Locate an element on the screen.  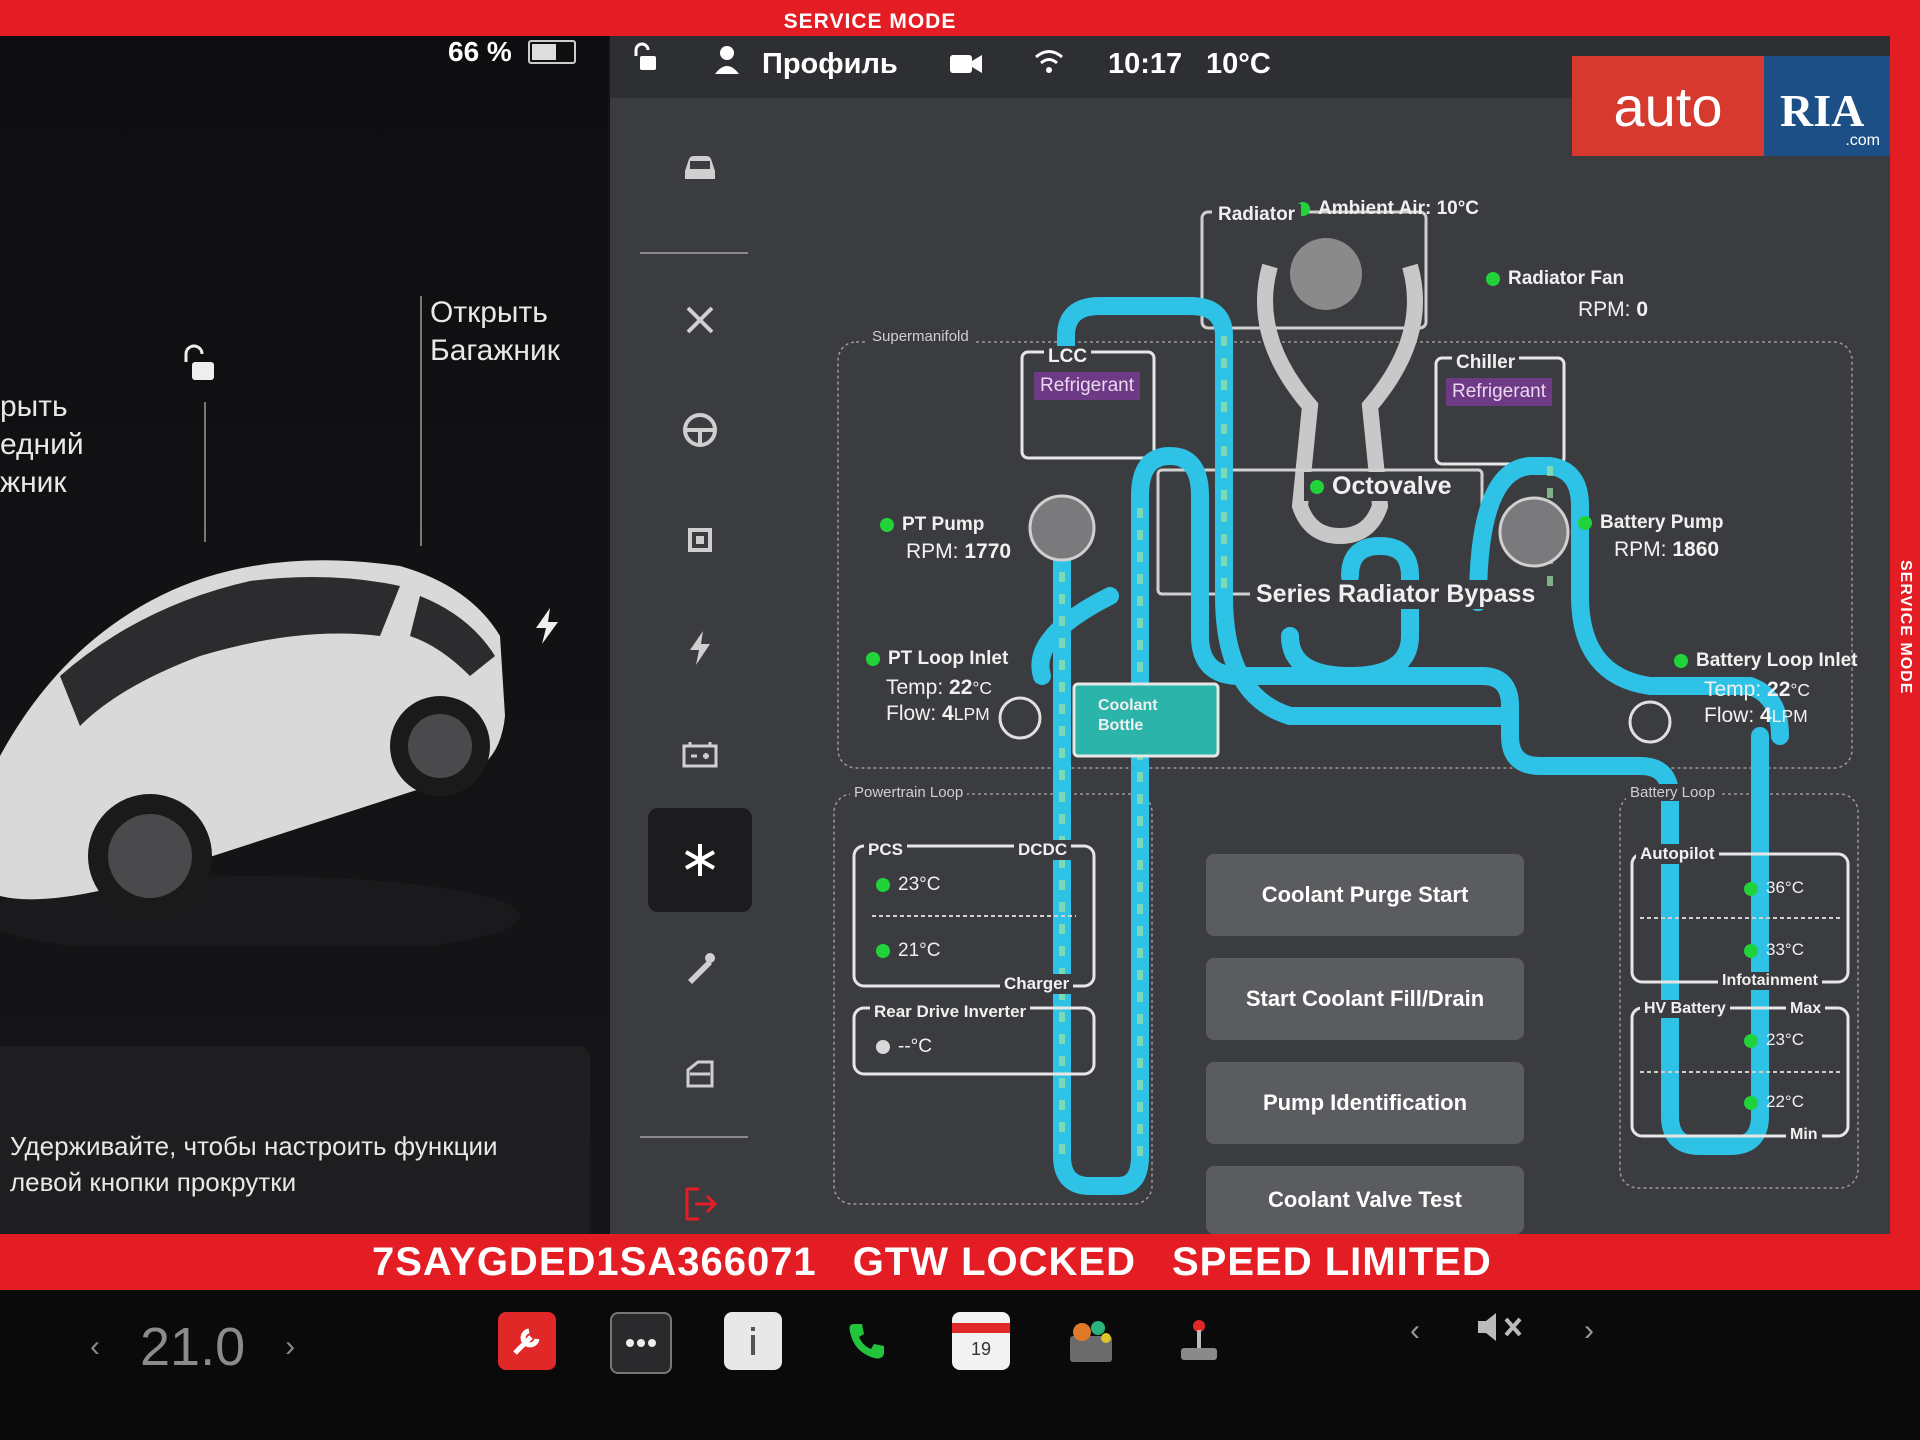
rear-drive-inverter-label: Rear Drive Inverter is located at coordinates (950, 1012).